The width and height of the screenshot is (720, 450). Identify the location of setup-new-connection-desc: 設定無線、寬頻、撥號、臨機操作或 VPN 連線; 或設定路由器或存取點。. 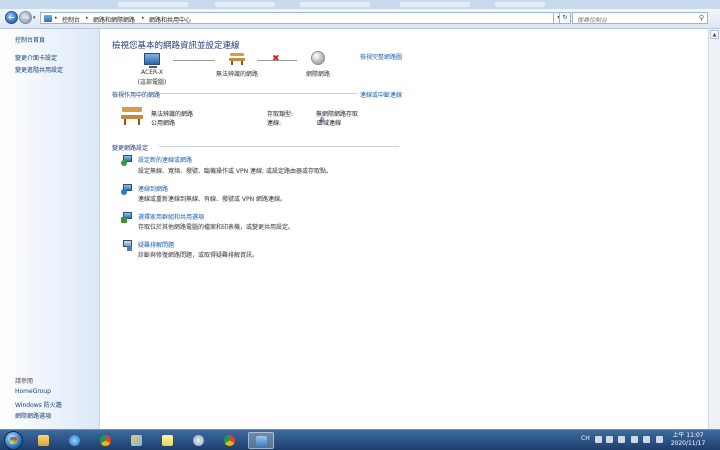
(235, 171).